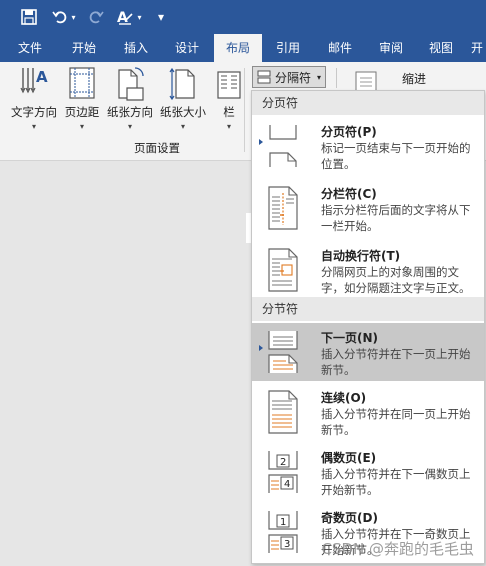 This screenshot has height=566, width=486. Describe the element at coordinates (344, 398) in the screenshot. I see `menu-item-title: 连续(O)` at that location.